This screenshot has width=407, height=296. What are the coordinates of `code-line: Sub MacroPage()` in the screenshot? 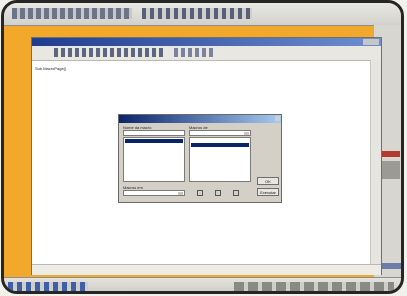 It's located at (50, 68).